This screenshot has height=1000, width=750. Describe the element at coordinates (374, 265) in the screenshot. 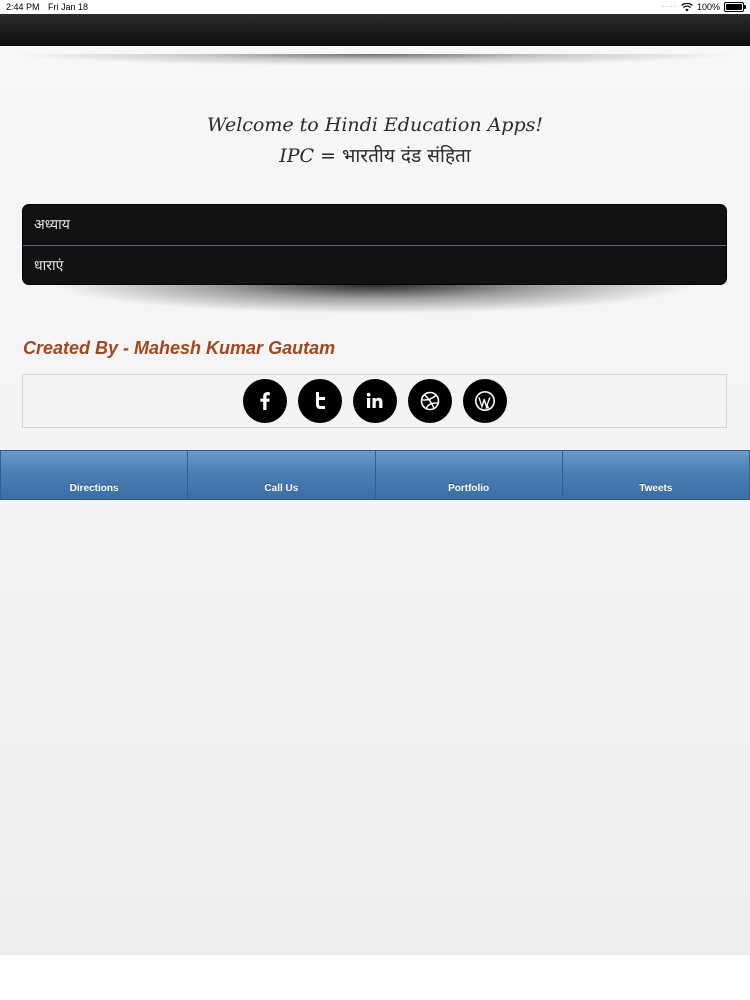

I see `menu-item-sections: धाराएं` at that location.